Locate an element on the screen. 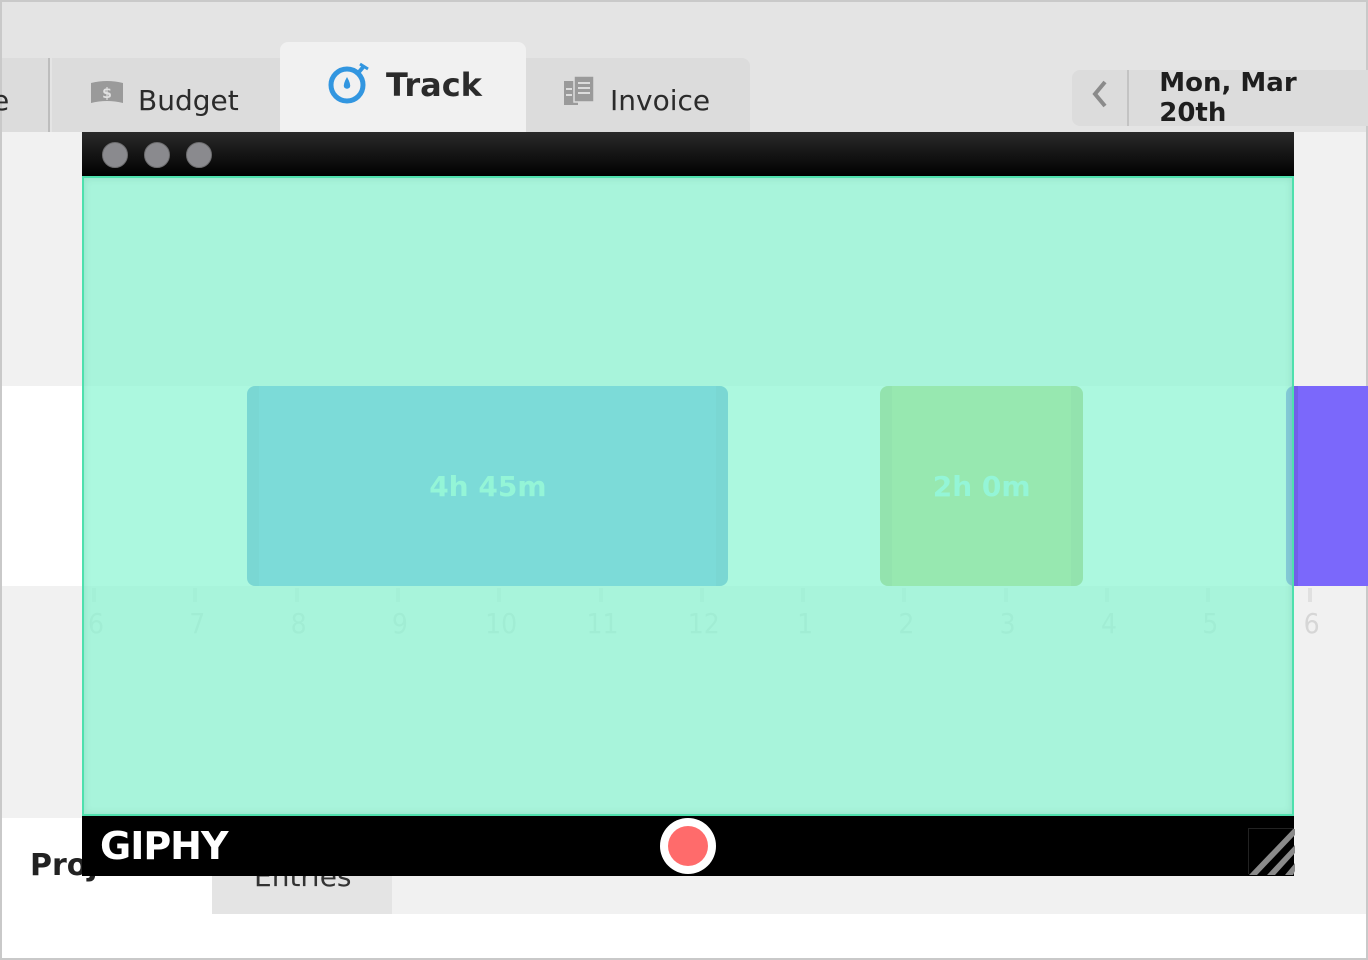 The height and width of the screenshot is (960, 1368). tab-label: Track is located at coordinates (434, 85).